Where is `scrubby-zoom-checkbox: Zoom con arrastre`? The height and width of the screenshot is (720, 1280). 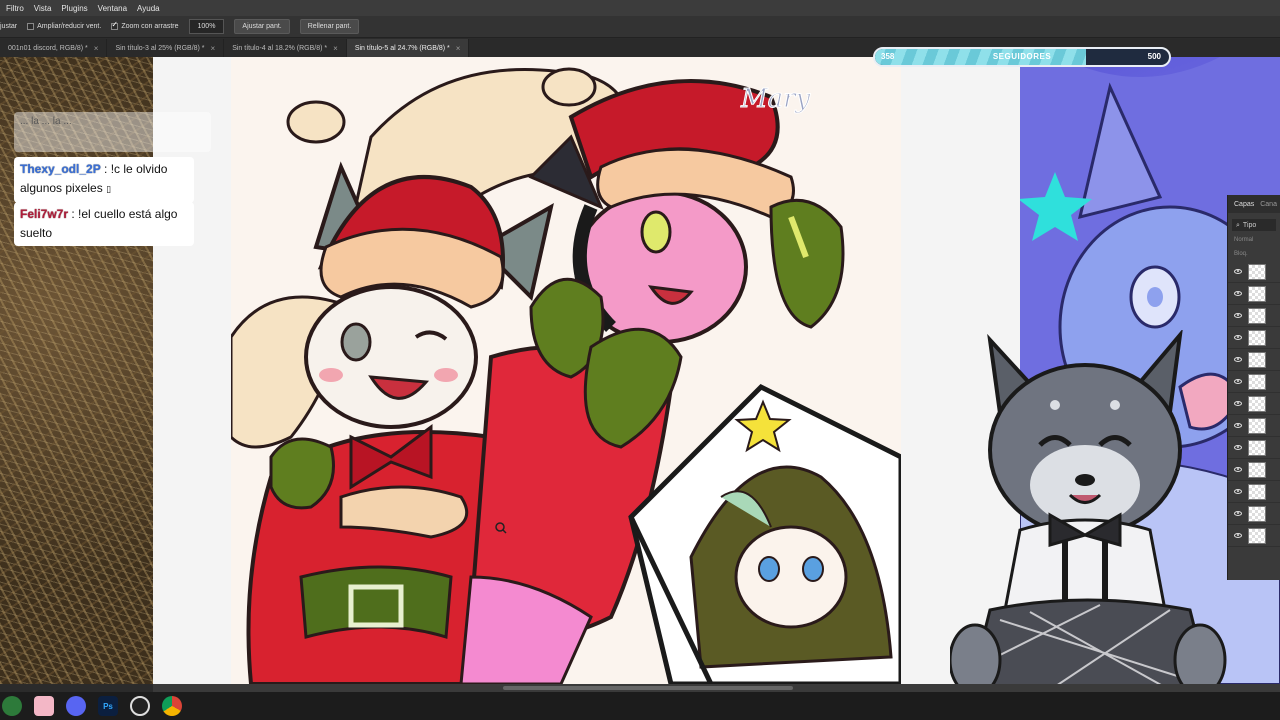
scrubby-zoom-checkbox: Zoom con arrastre is located at coordinates (145, 25).